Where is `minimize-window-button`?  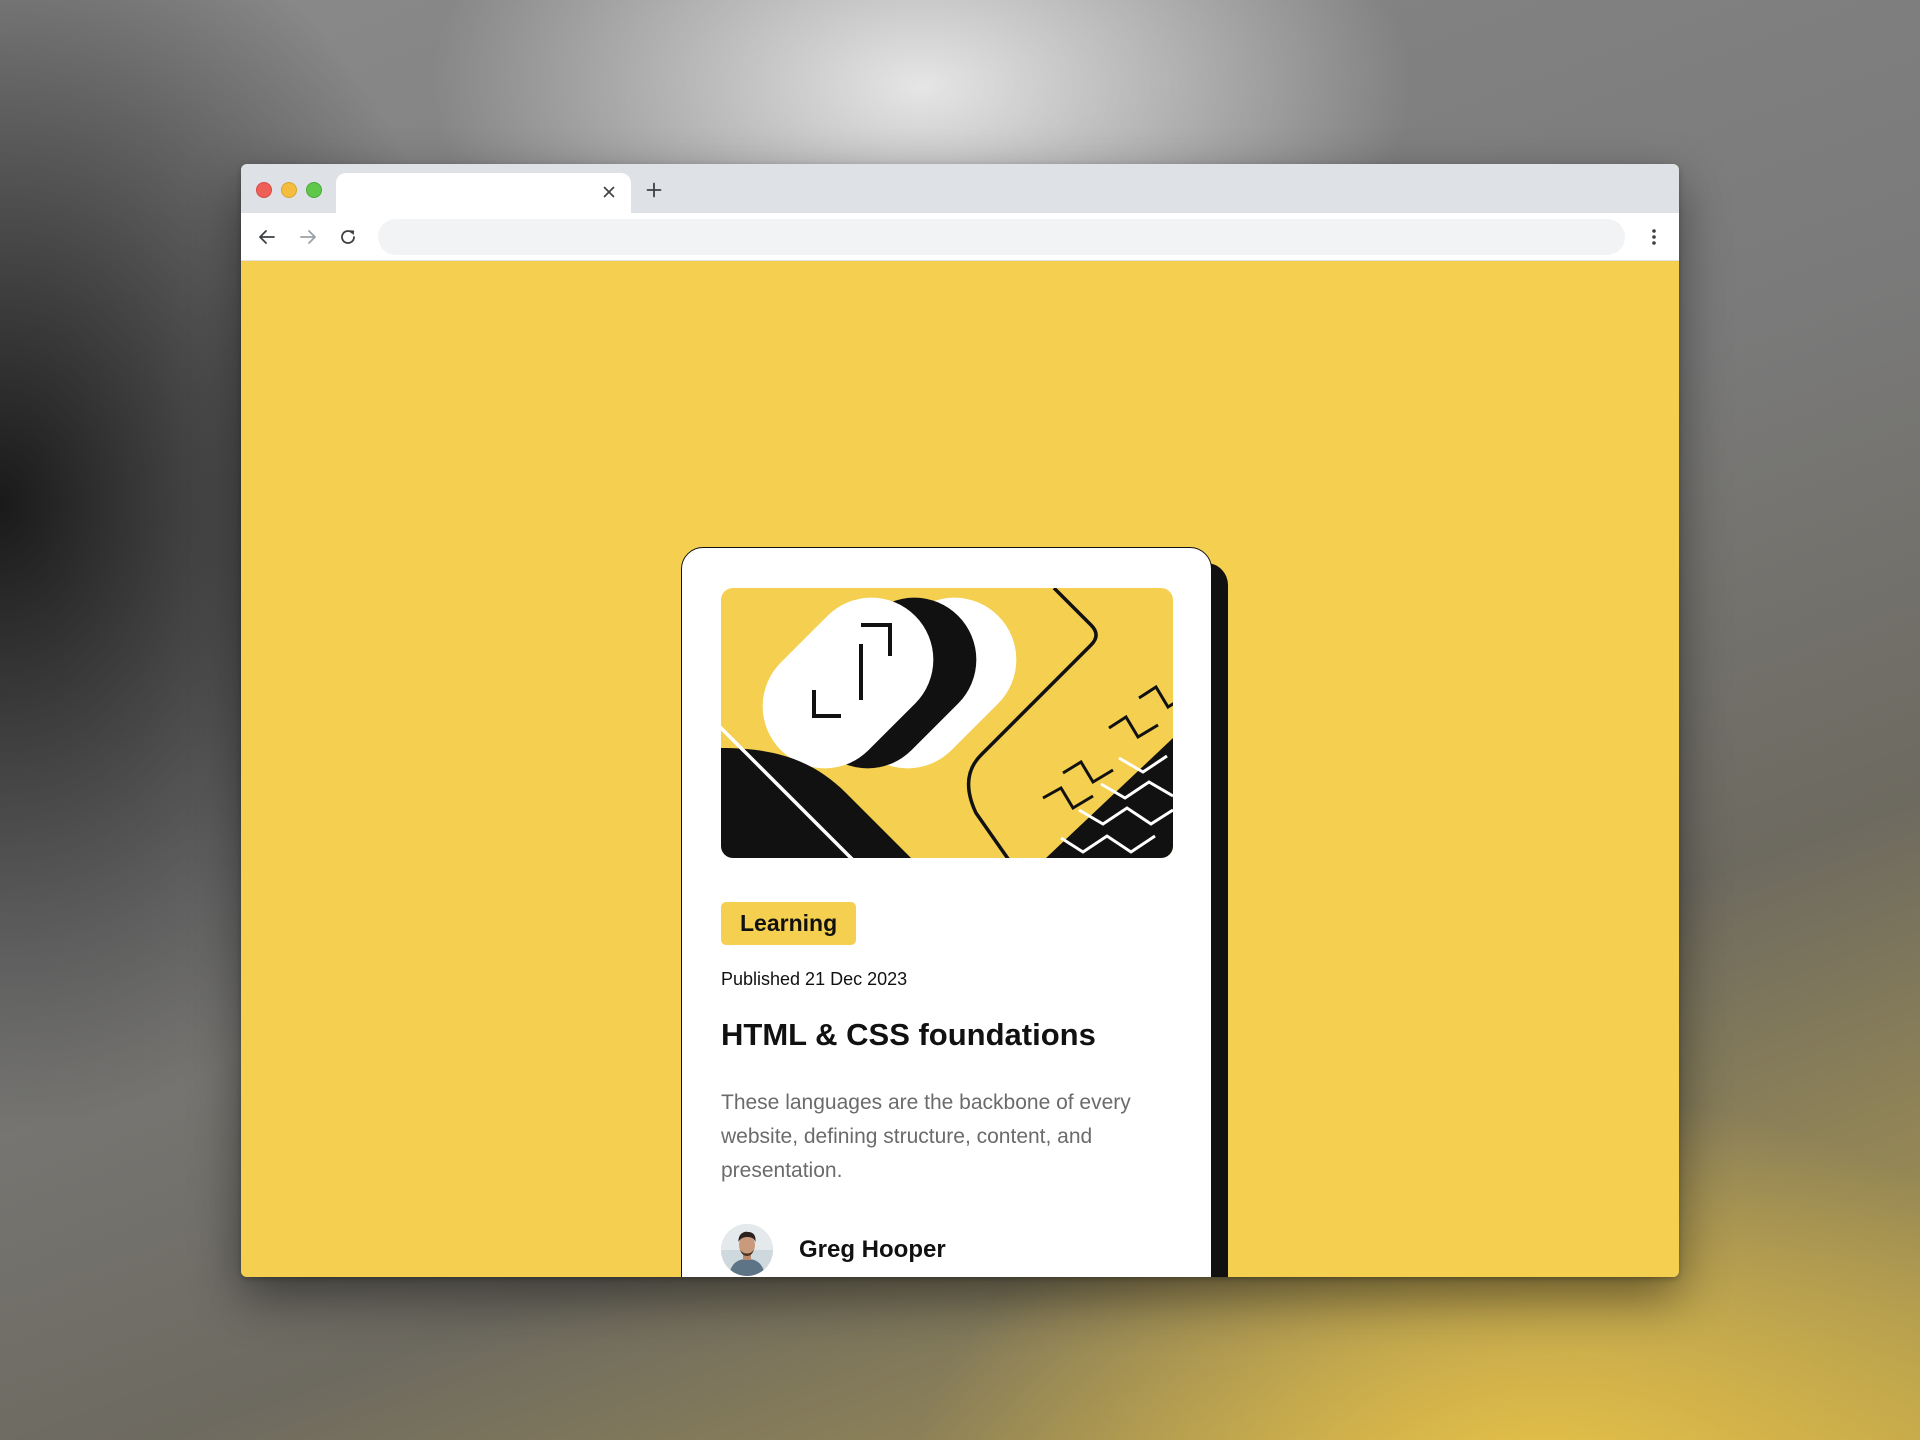 minimize-window-button is located at coordinates (289, 190).